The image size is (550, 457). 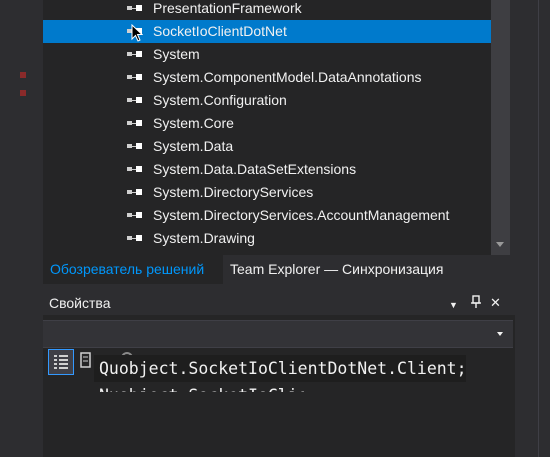 What do you see at coordinates (453, 305) in the screenshot?
I see `window-position-dropdown-icon: ▼` at bounding box center [453, 305].